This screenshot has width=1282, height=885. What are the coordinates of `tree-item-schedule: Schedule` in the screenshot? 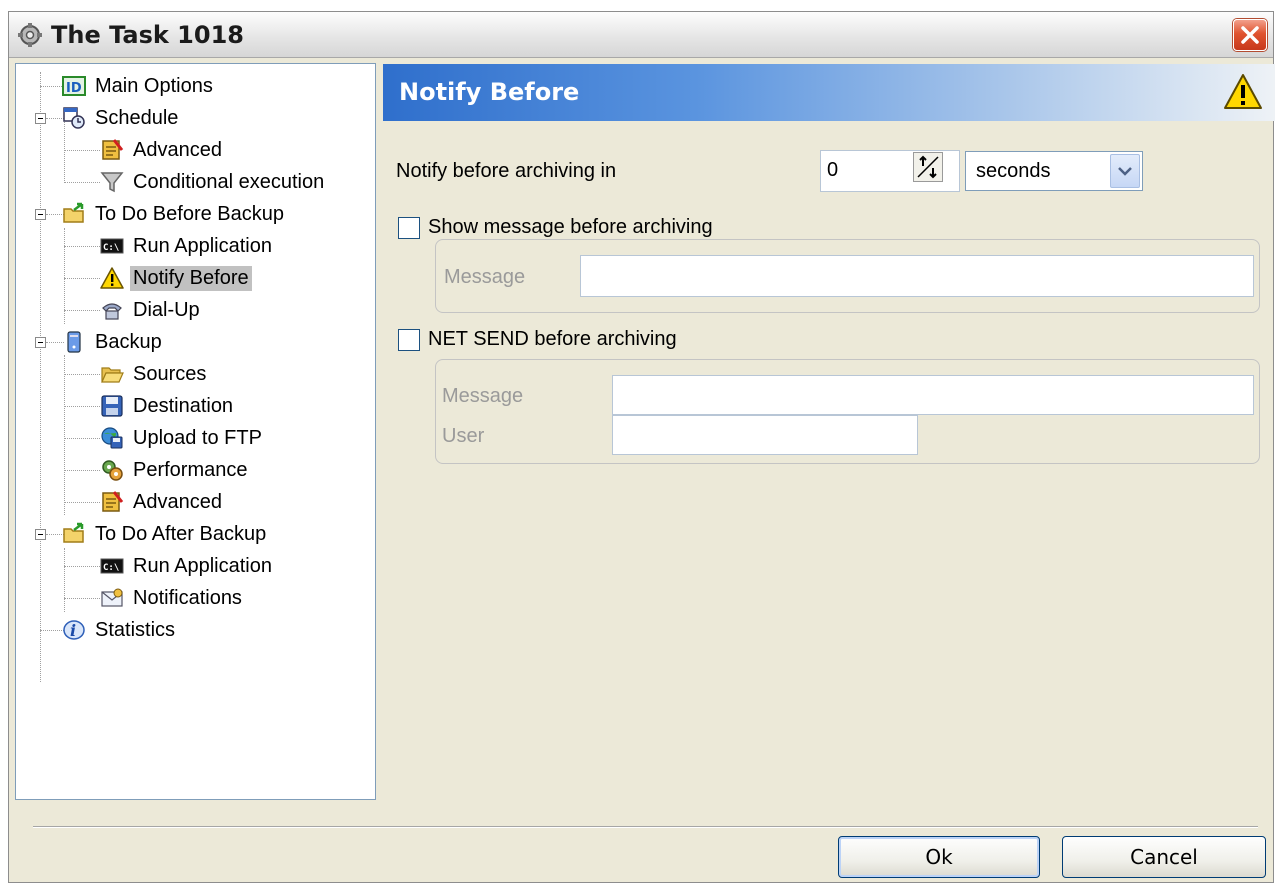 It's located at (121, 118).